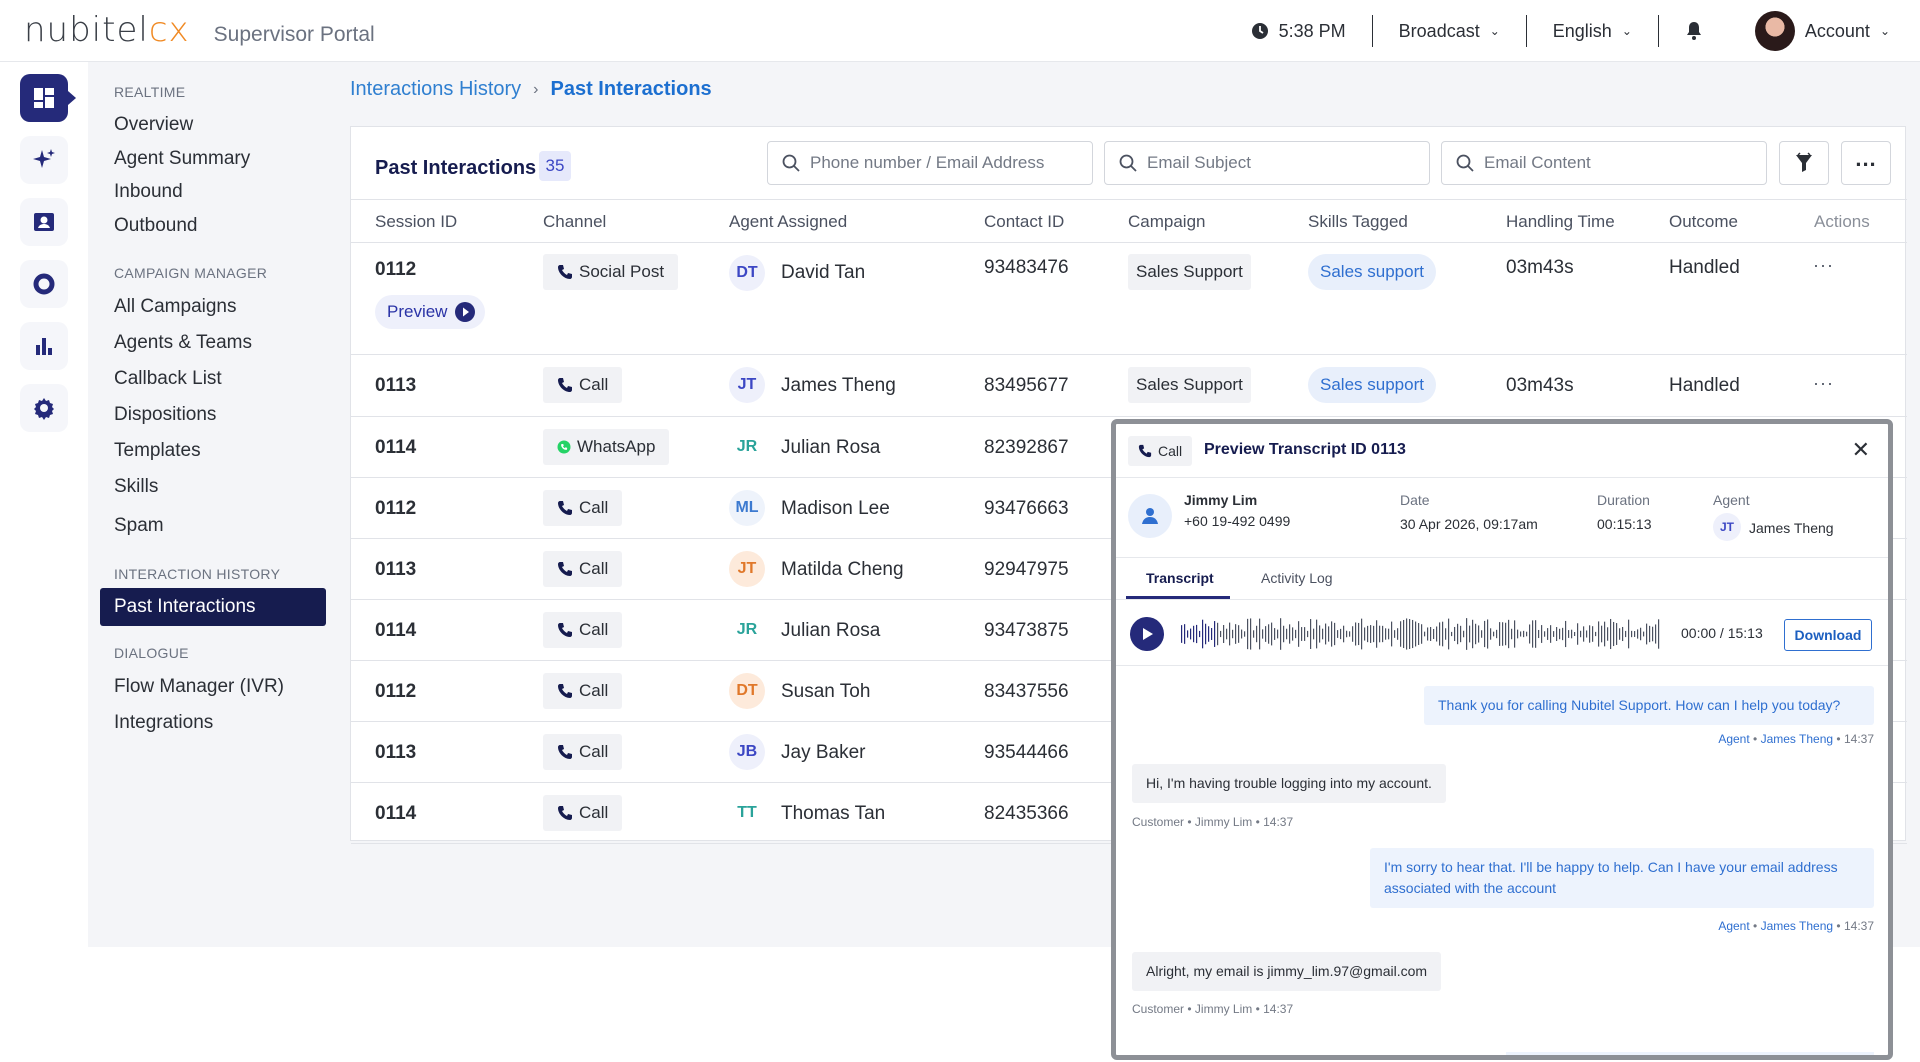 Image resolution: width=1920 pixels, height=1062 pixels. What do you see at coordinates (1809, 31) in the screenshot?
I see `account-menu: Account ⌄` at bounding box center [1809, 31].